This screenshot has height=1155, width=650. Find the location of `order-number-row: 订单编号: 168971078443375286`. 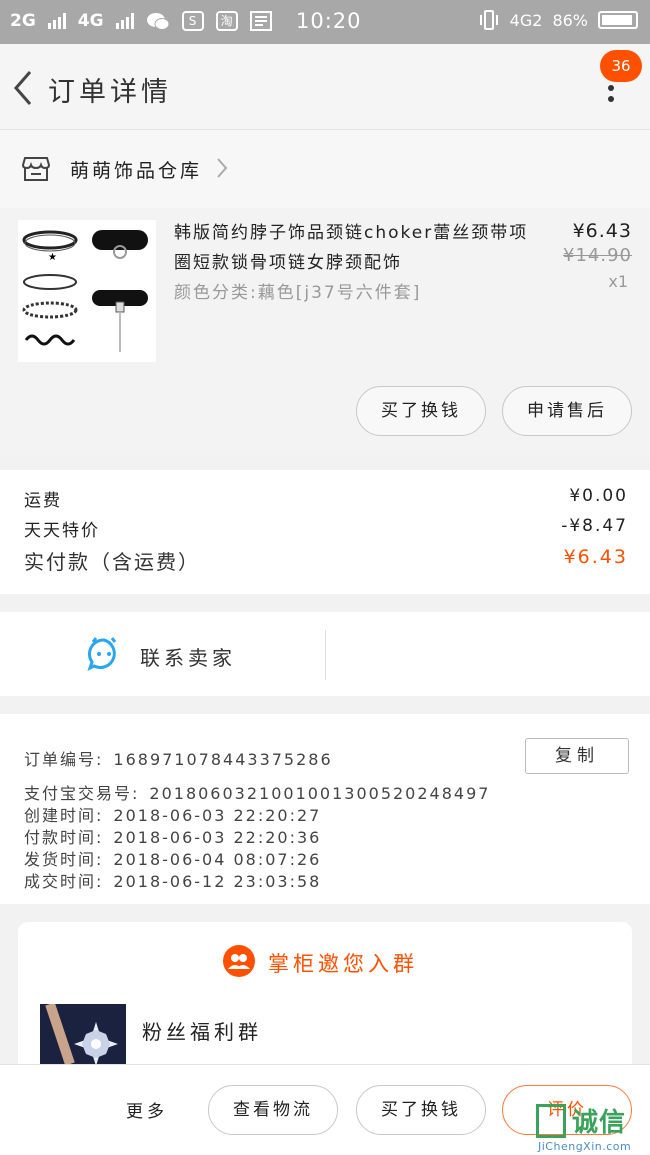

order-number-row: 订单编号: 168971078443375286 is located at coordinates (178, 758).